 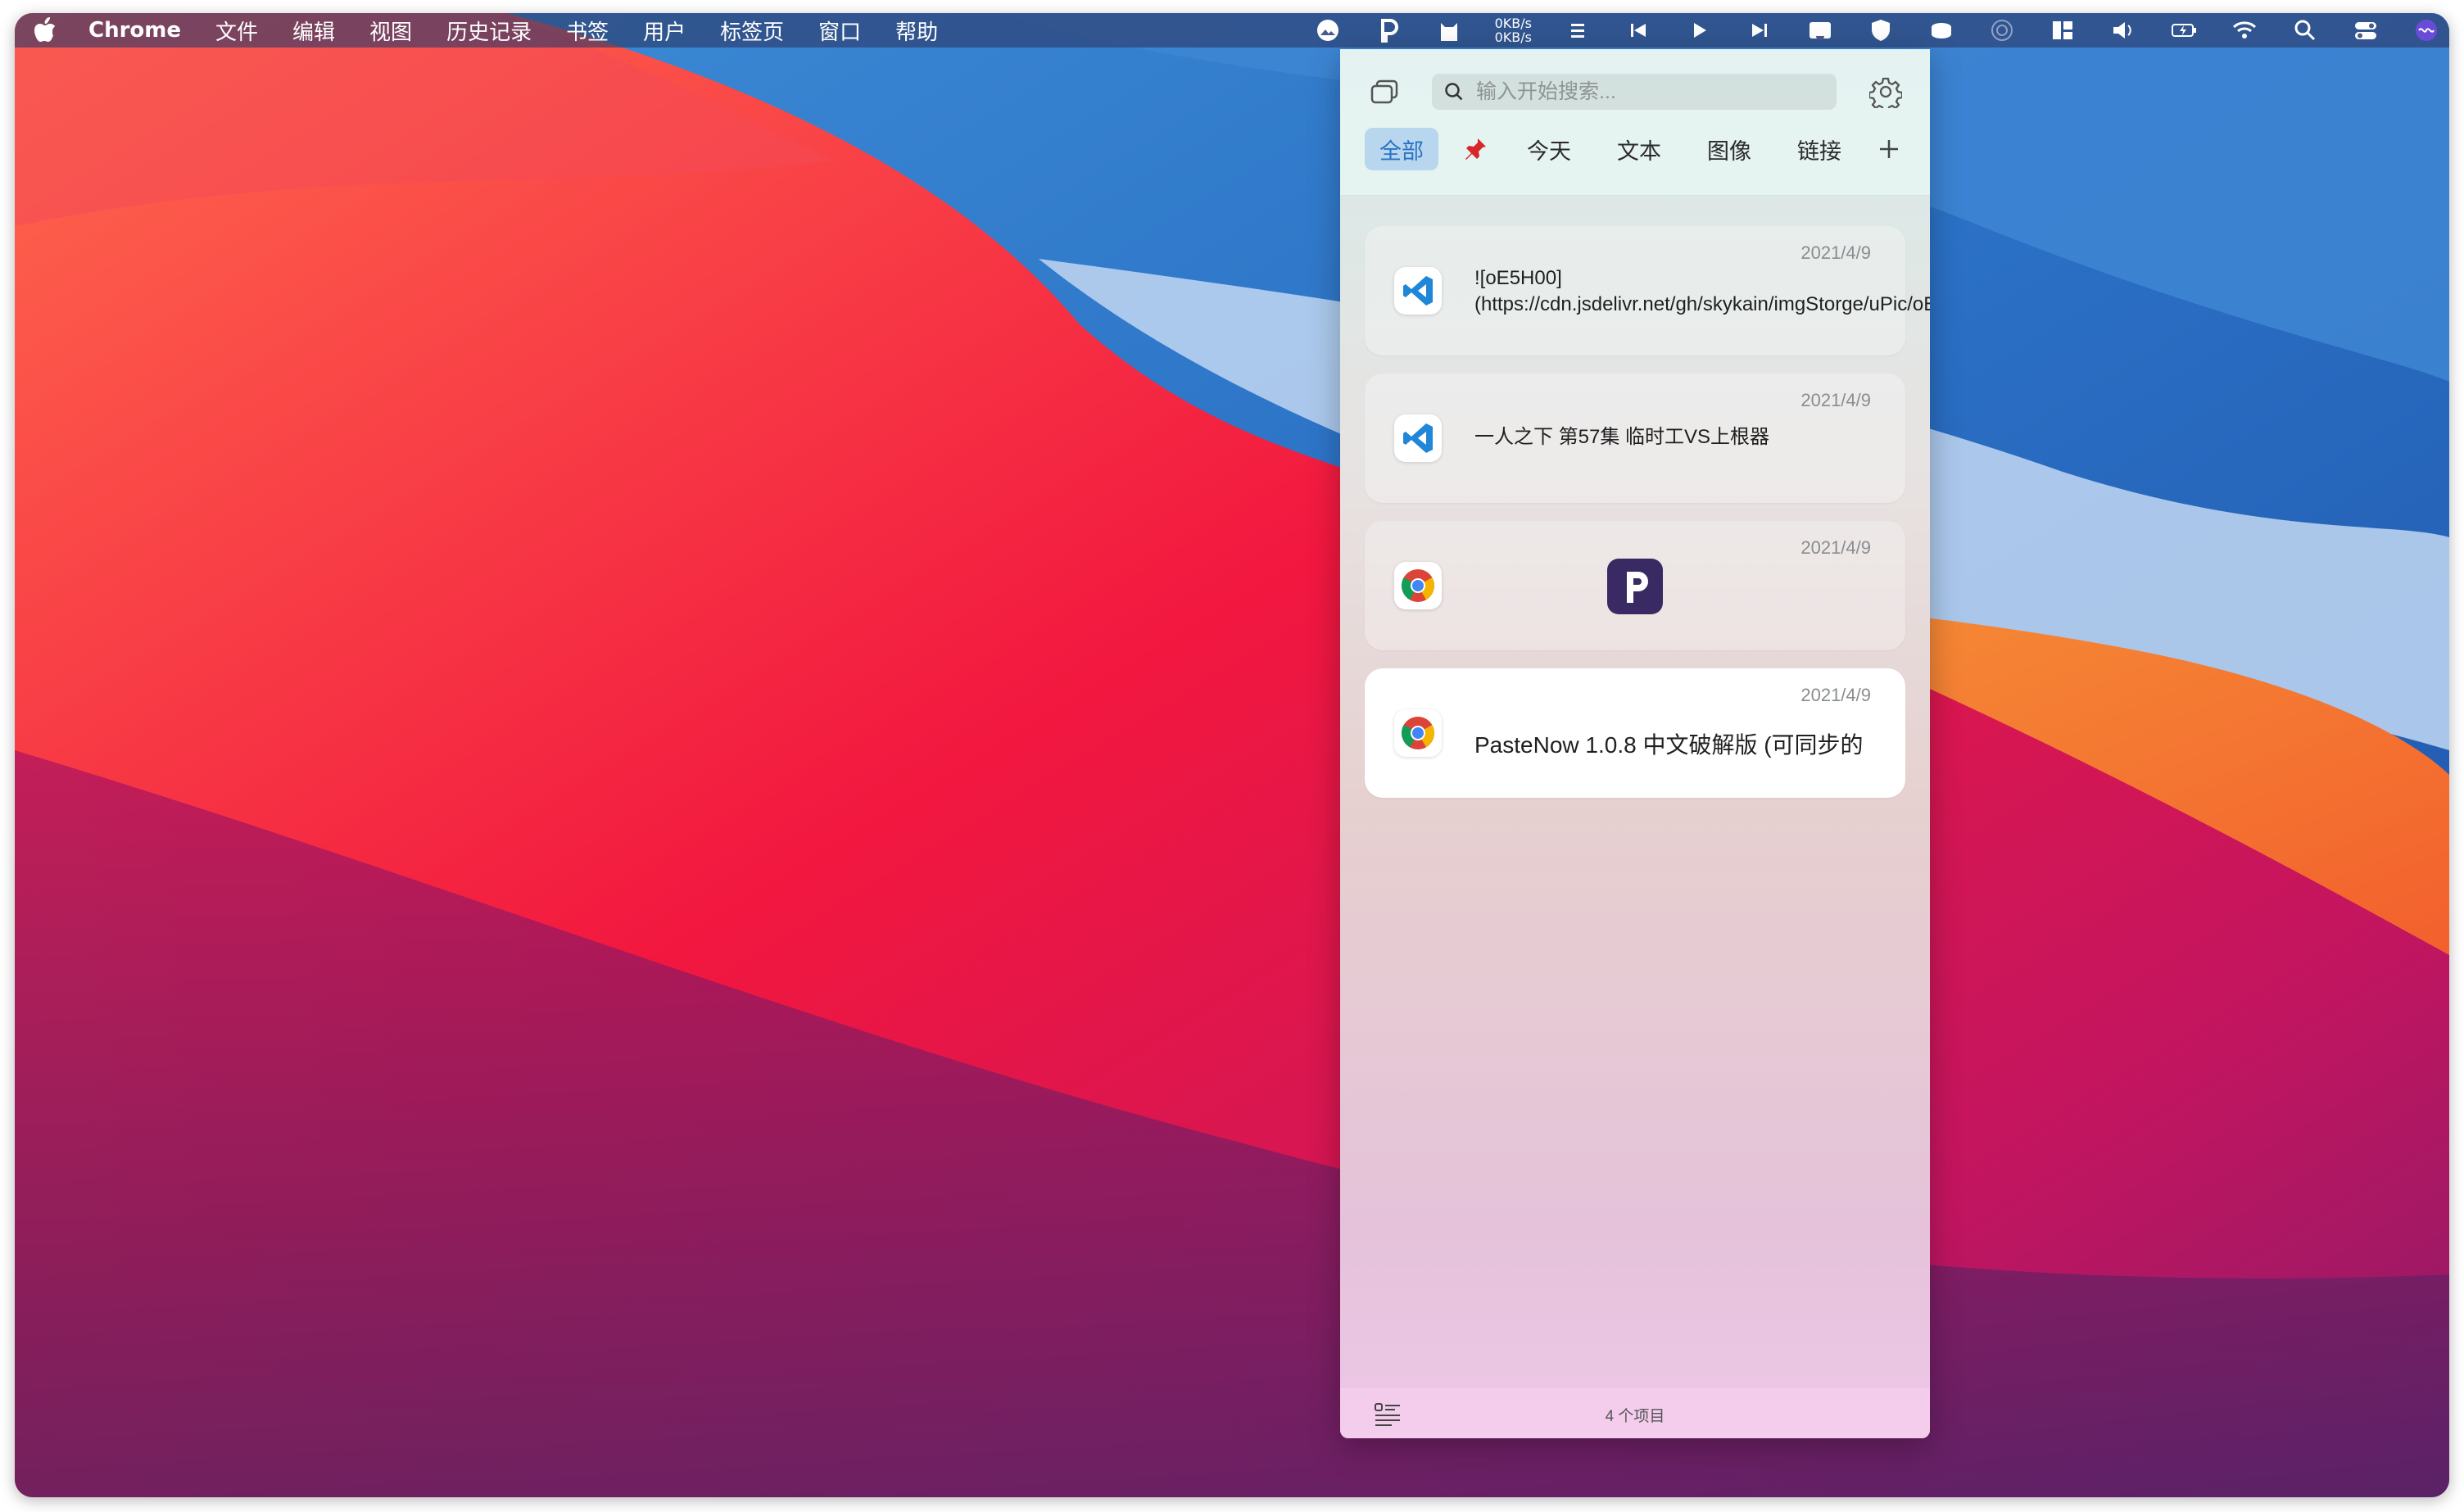 I want to click on tab-image: 图像, so click(x=1729, y=149).